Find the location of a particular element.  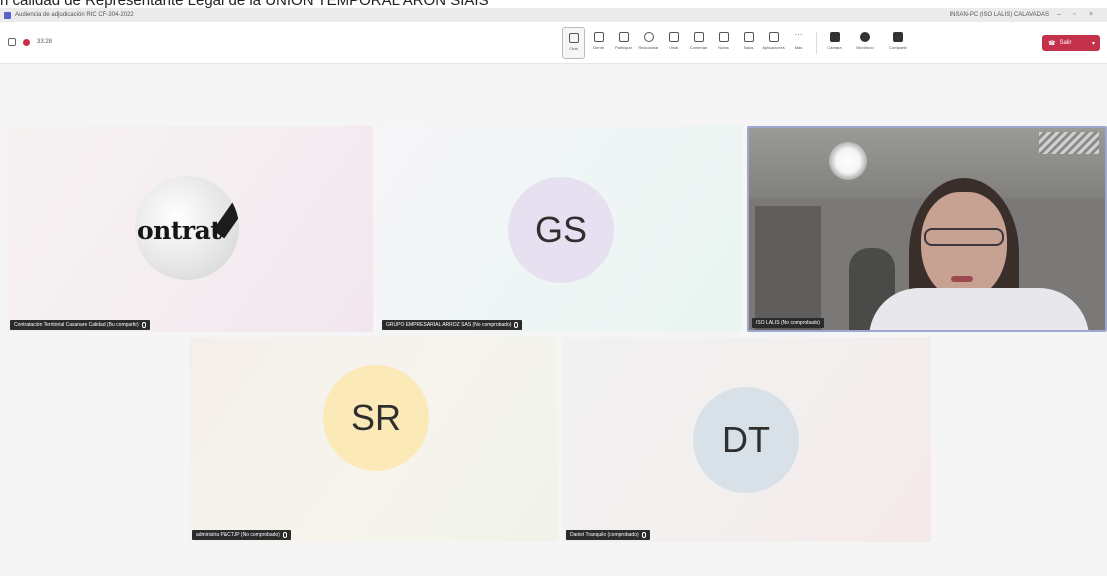

notes-icon is located at coordinates (723, 37).